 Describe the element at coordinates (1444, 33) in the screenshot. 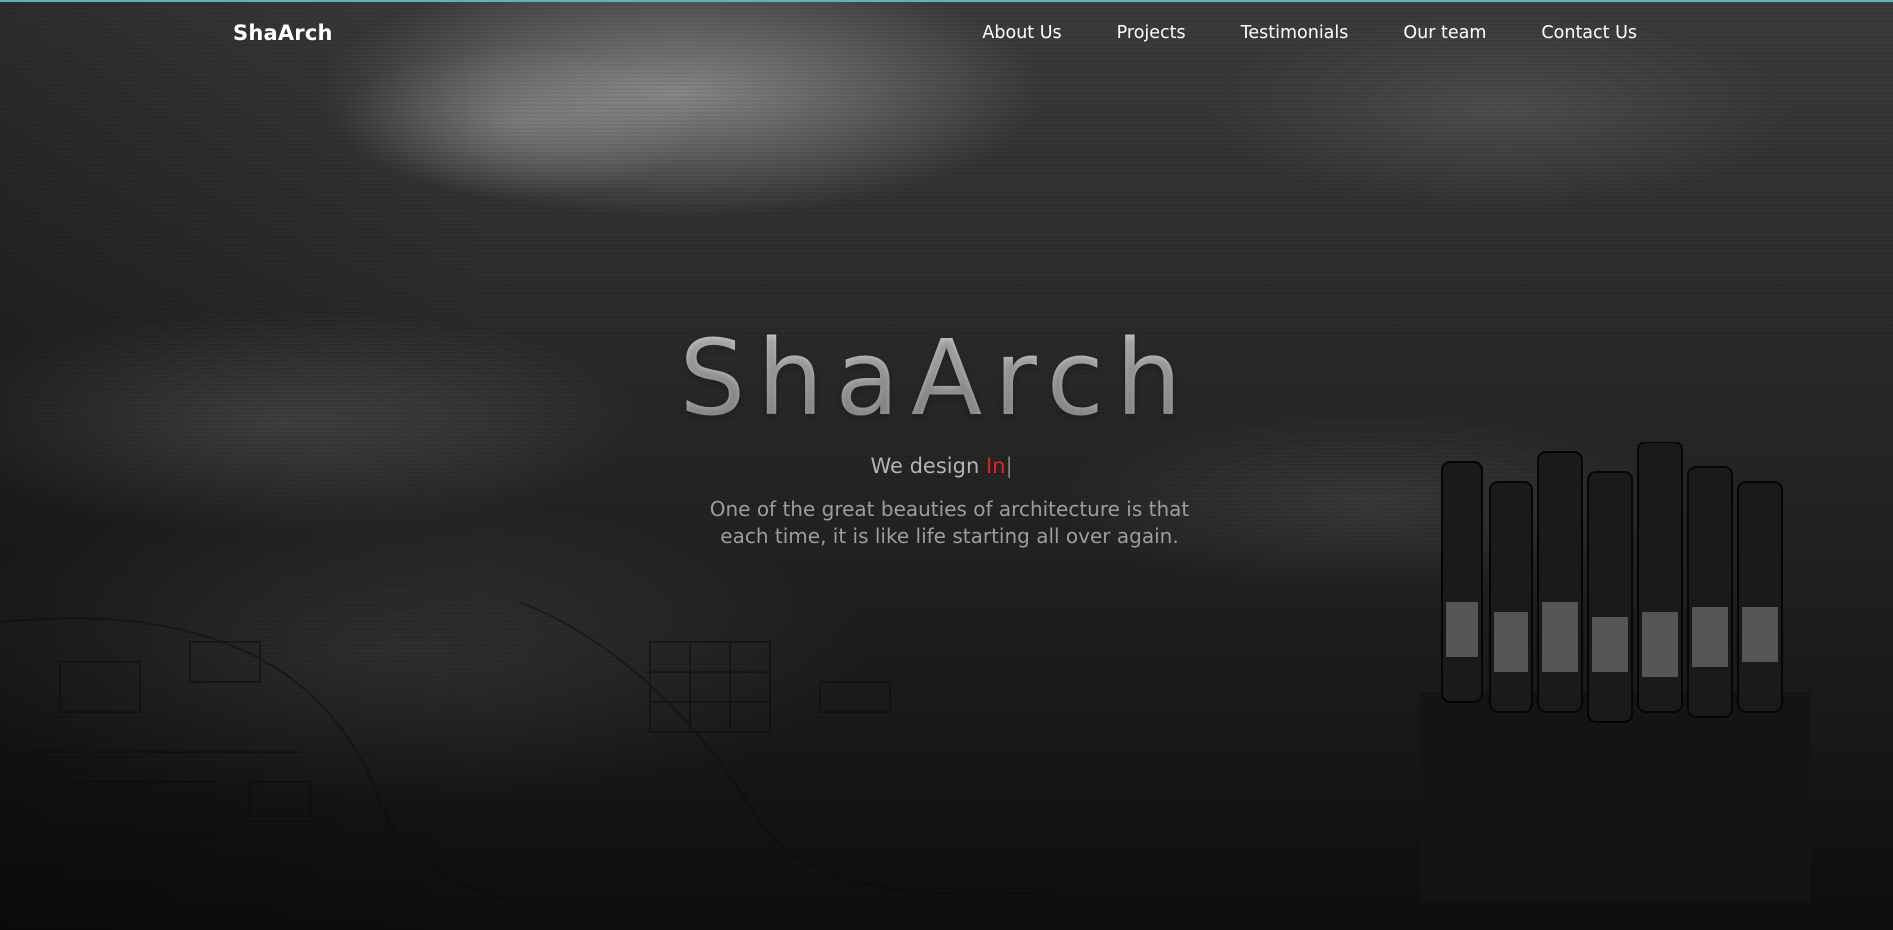

I see `nav-link-our-team: Our team` at that location.